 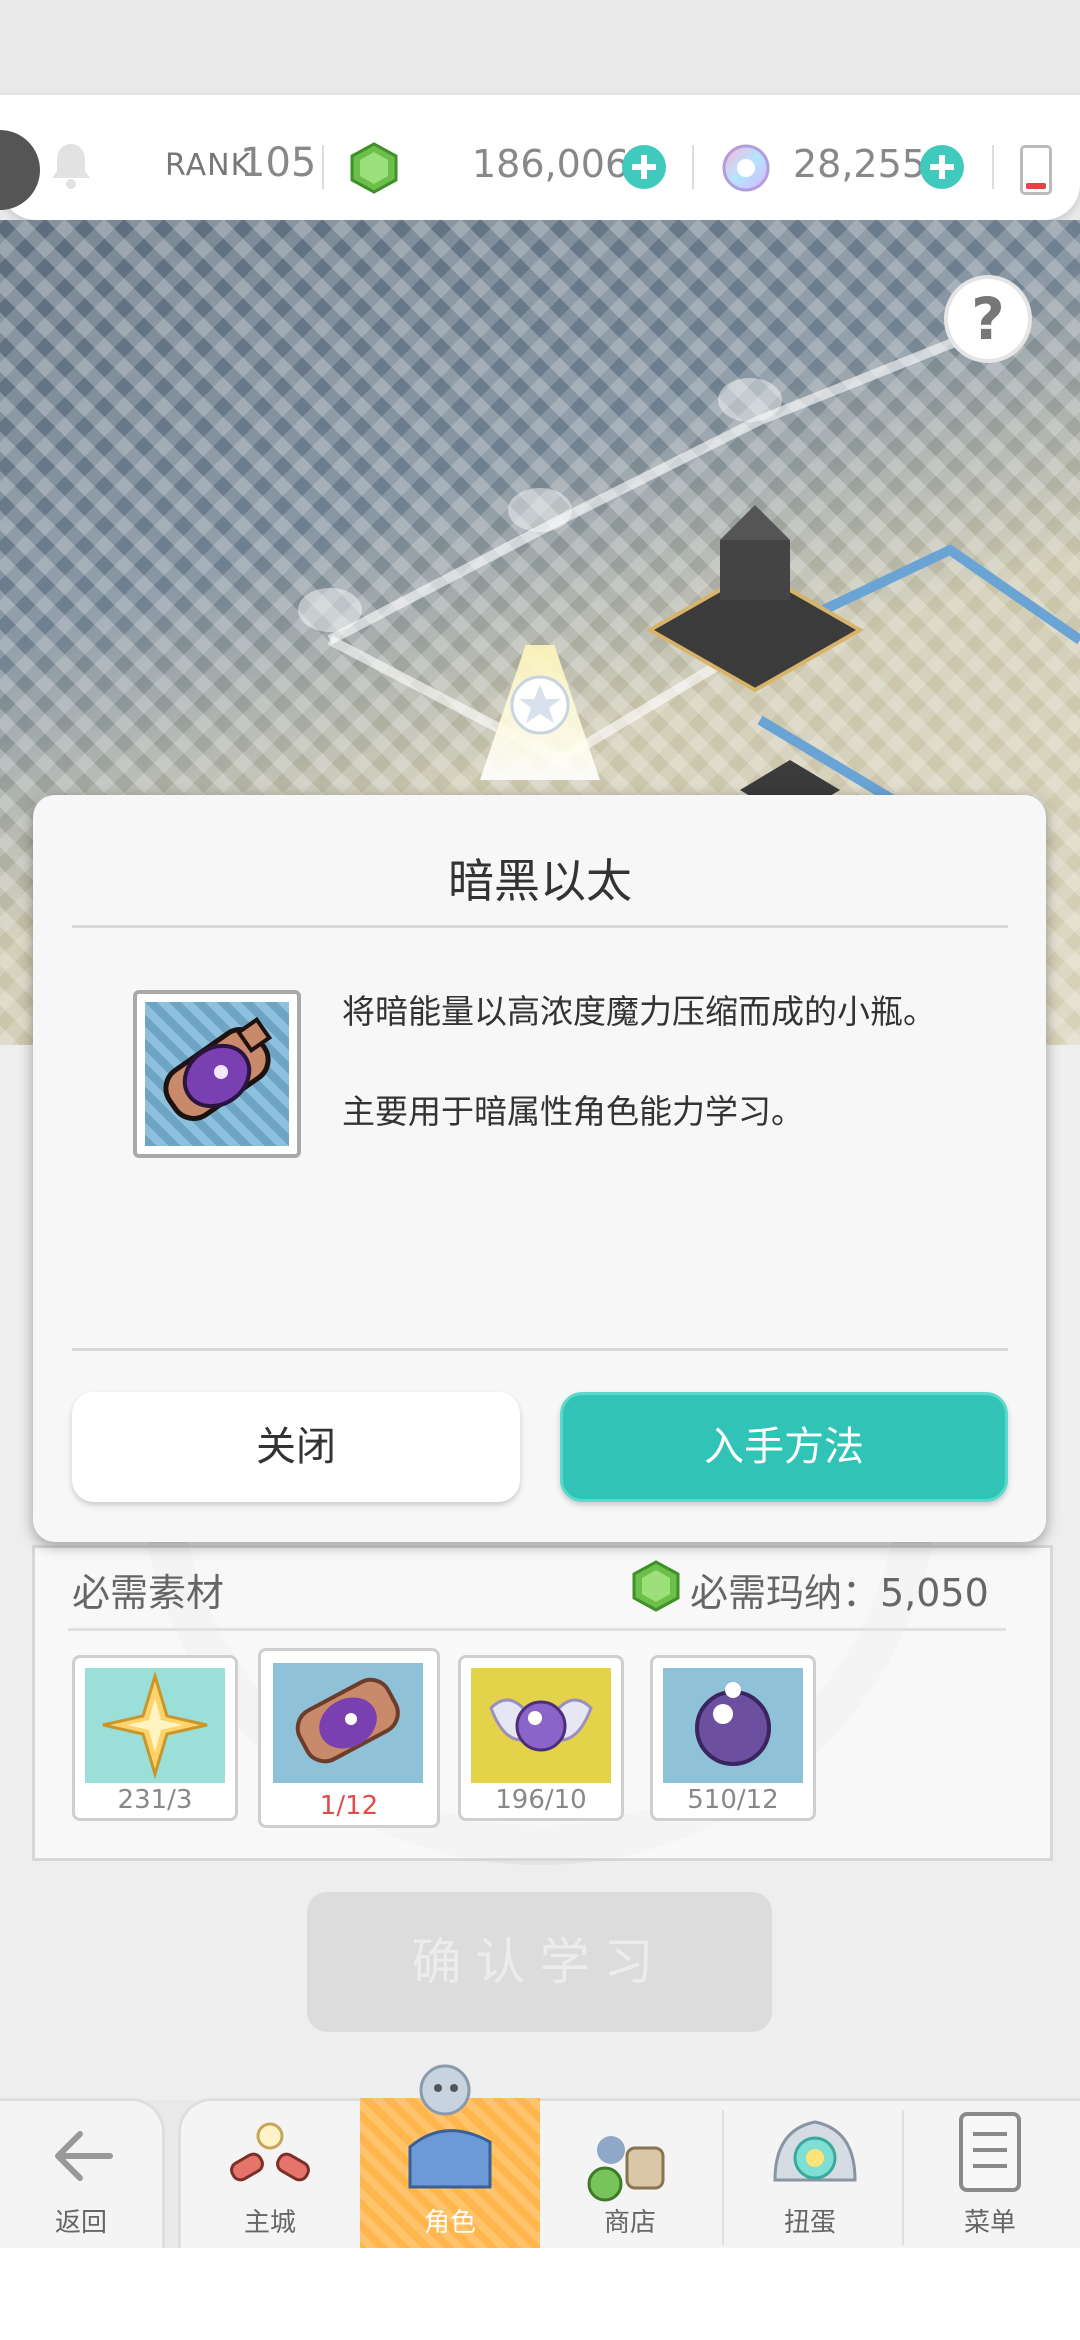 What do you see at coordinates (942, 167) in the screenshot?
I see `add-jewel-button` at bounding box center [942, 167].